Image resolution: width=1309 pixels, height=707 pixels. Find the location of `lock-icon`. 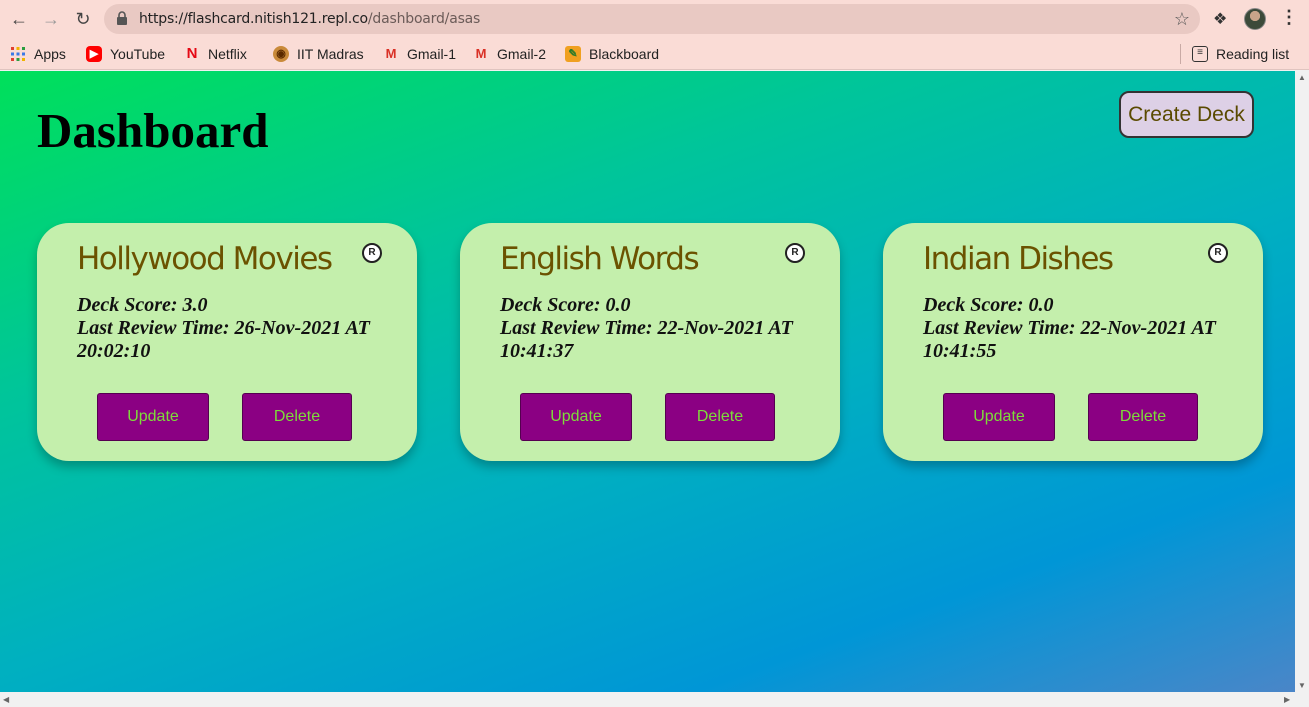

lock-icon is located at coordinates (122, 18).